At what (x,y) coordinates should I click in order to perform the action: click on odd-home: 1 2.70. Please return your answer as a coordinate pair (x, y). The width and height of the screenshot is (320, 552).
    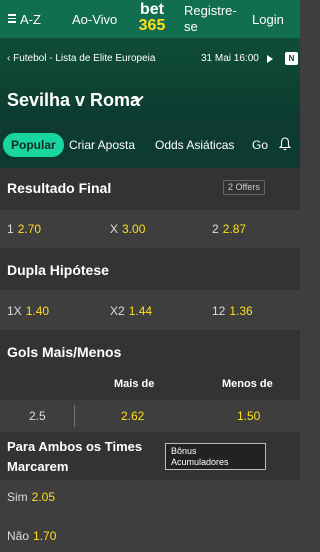
    Looking at the image, I should click on (24, 229).